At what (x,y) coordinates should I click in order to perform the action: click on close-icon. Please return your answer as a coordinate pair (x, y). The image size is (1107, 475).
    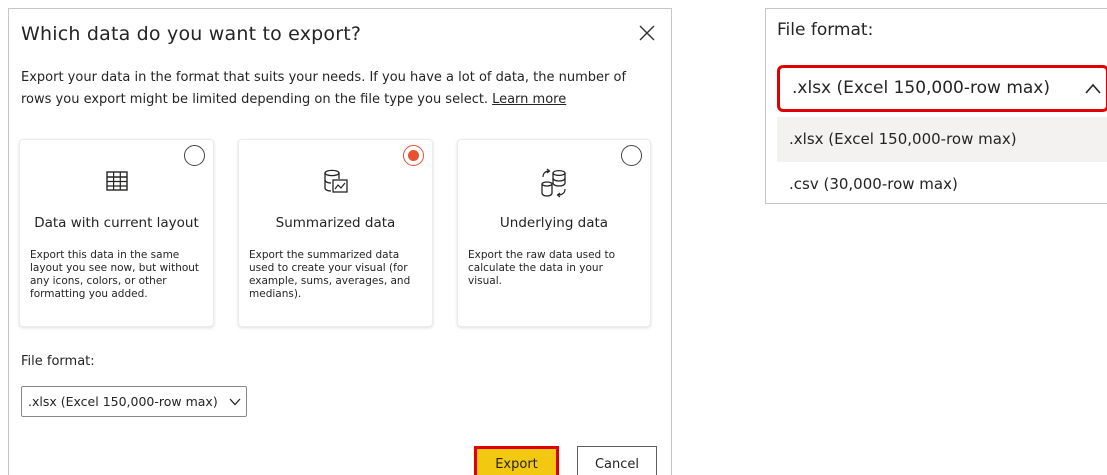
    Looking at the image, I should click on (647, 33).